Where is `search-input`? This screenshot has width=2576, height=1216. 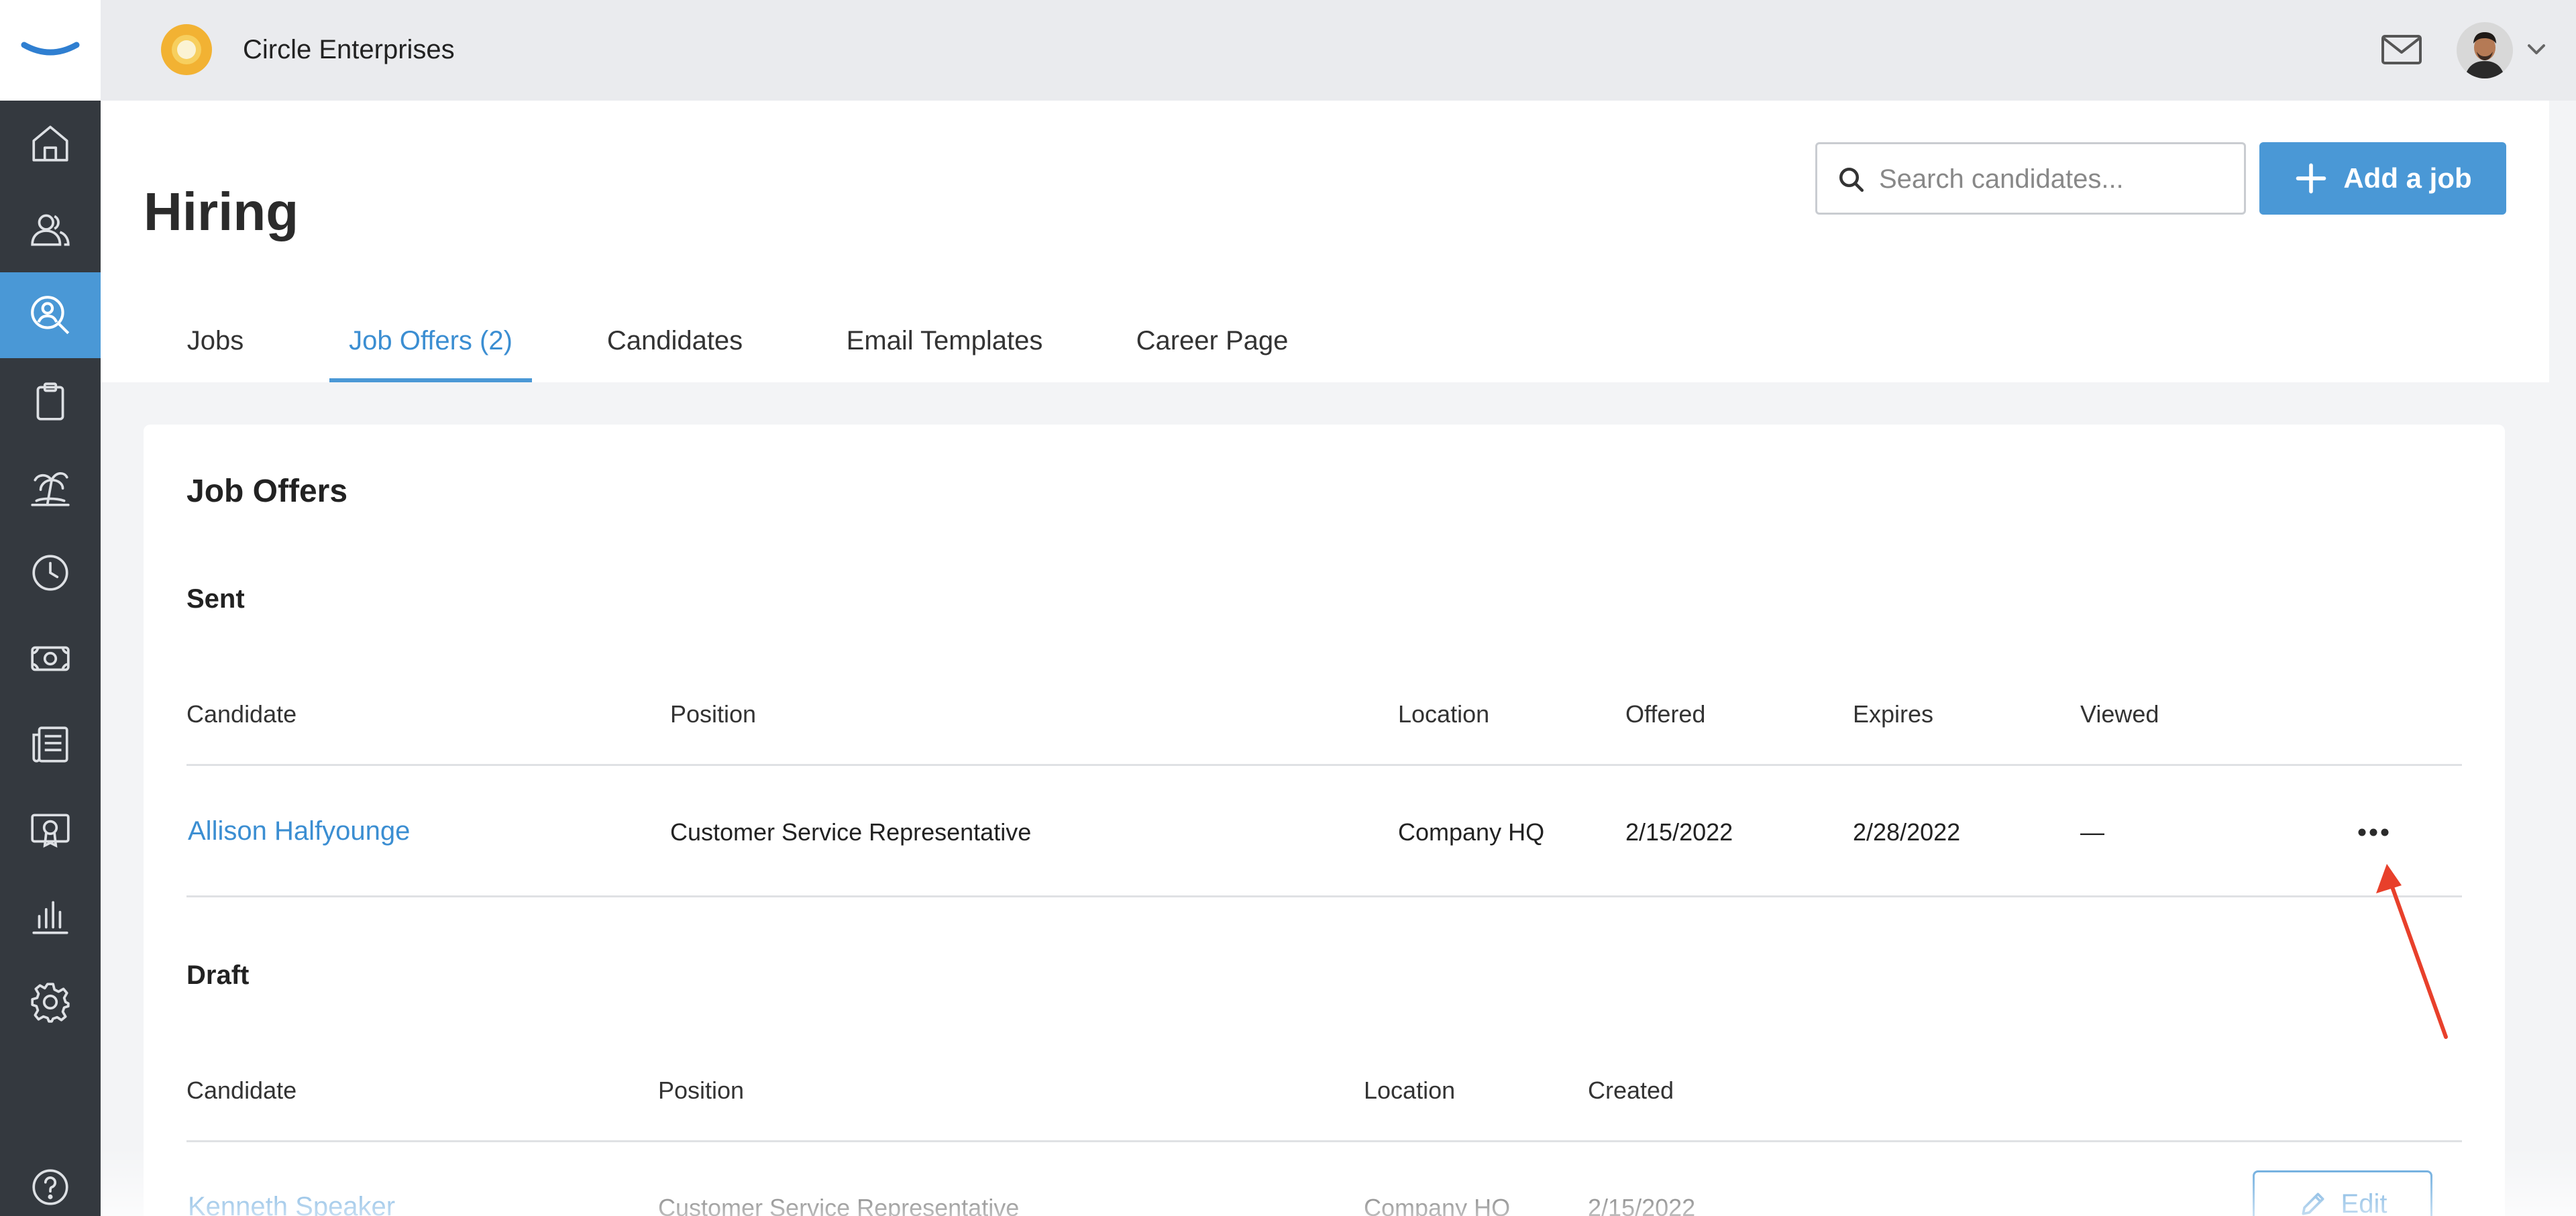
search-input is located at coordinates (2053, 179).